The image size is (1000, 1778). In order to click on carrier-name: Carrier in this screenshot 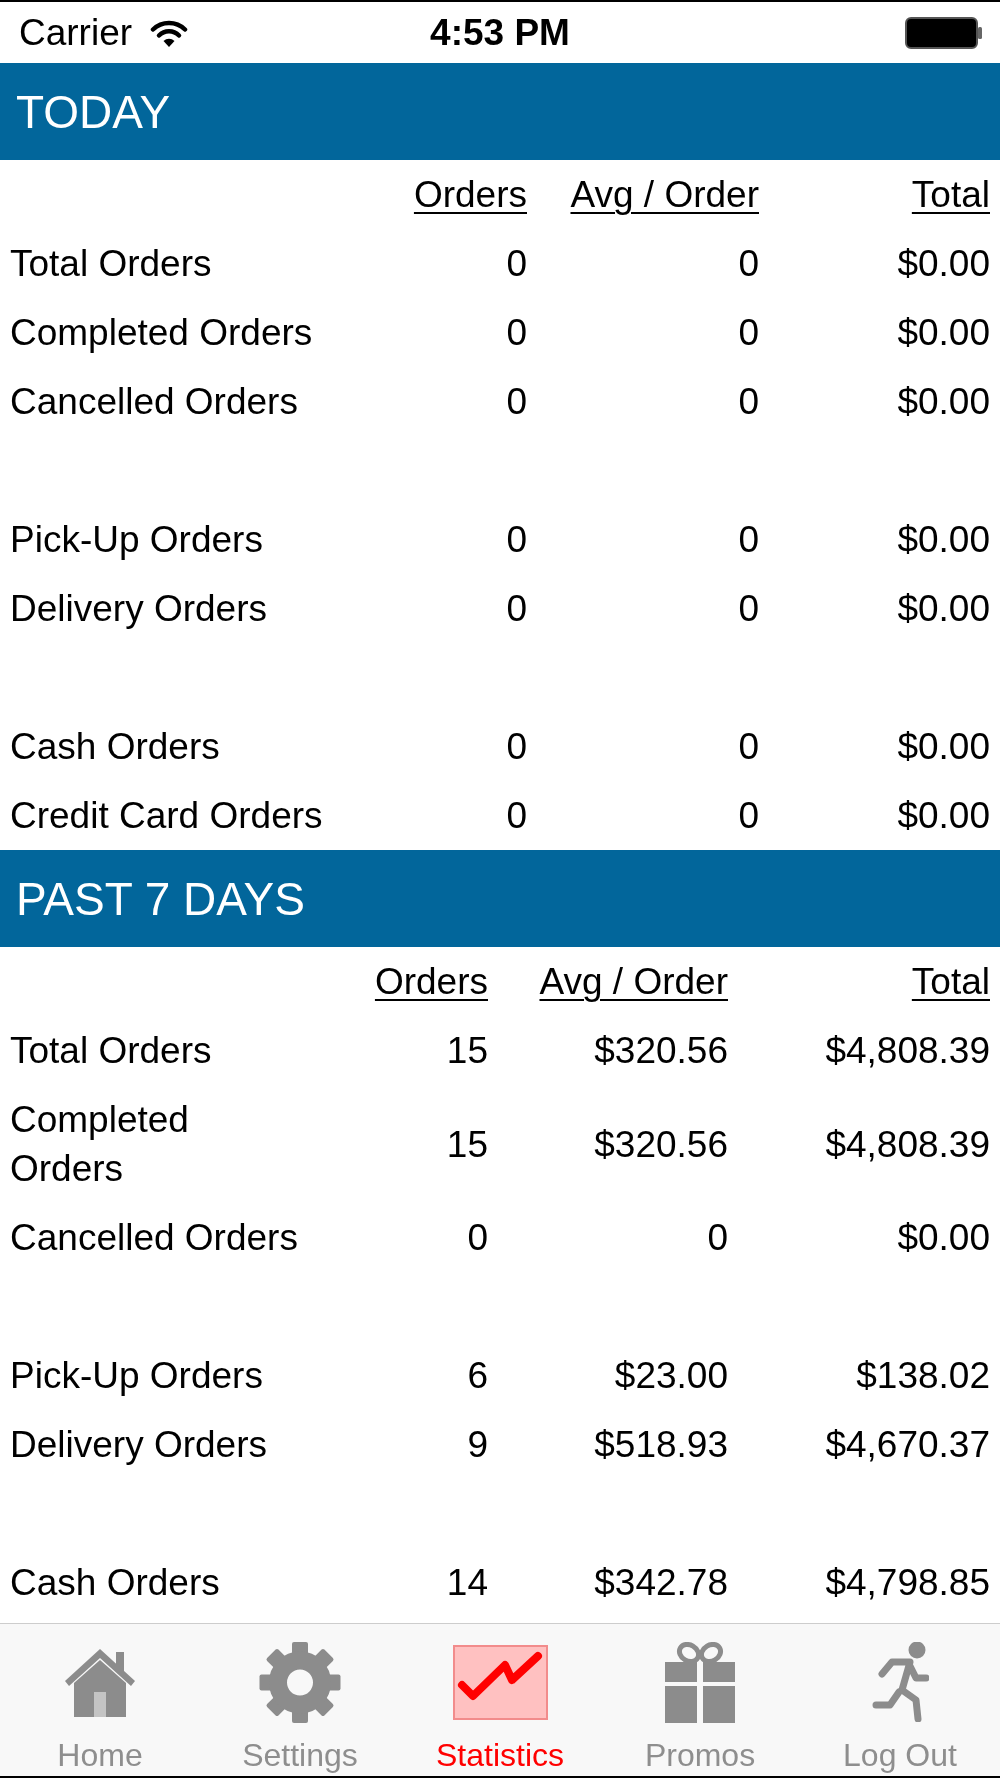, I will do `click(76, 32)`.